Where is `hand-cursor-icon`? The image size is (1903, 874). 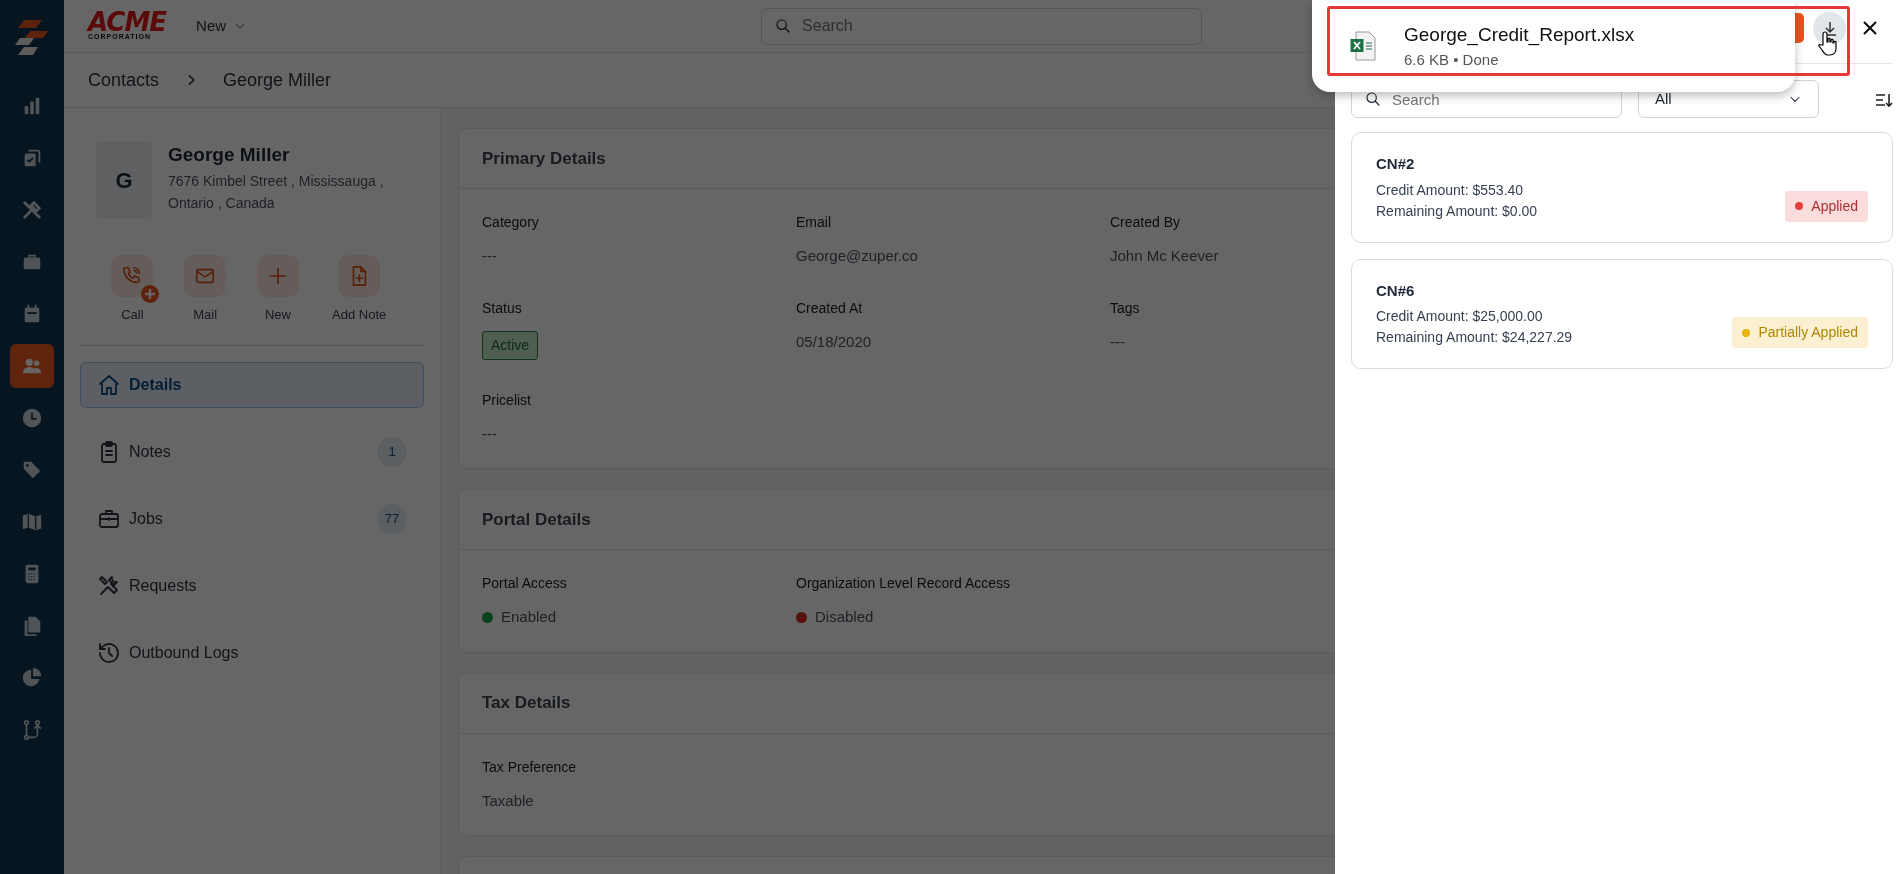 hand-cursor-icon is located at coordinates (1829, 43).